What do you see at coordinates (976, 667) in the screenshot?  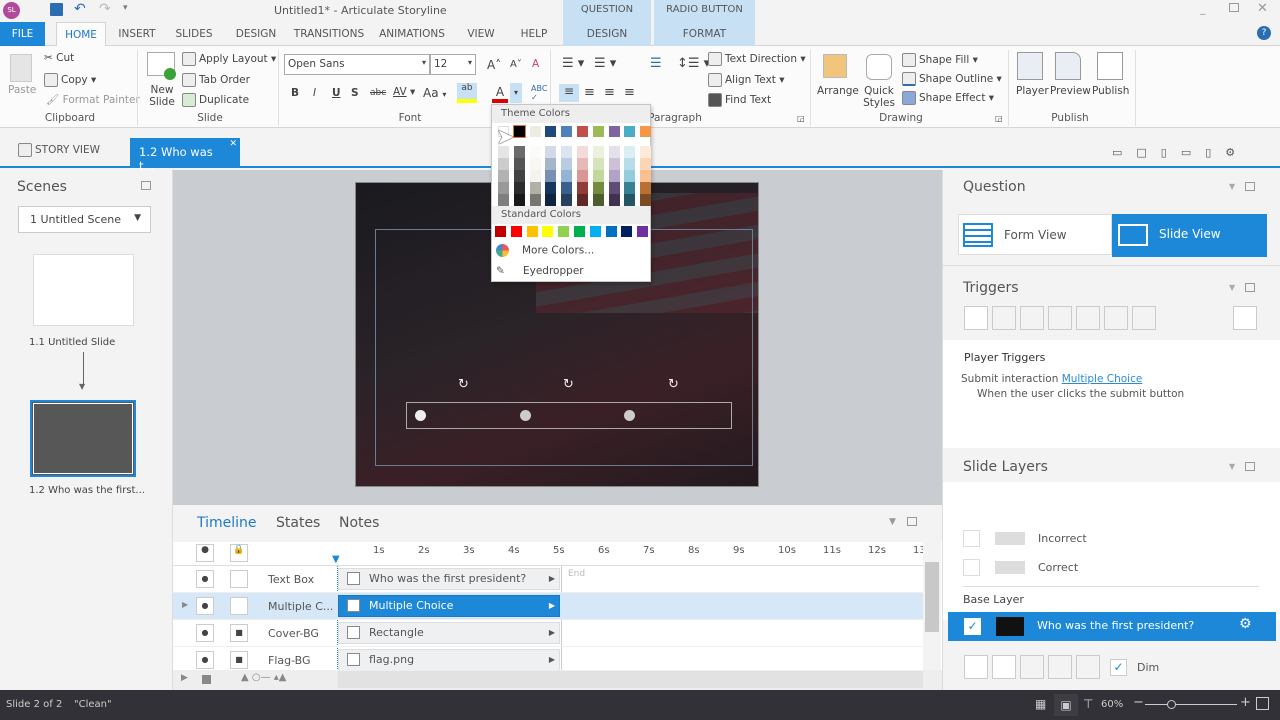 I see `new-layer-button` at bounding box center [976, 667].